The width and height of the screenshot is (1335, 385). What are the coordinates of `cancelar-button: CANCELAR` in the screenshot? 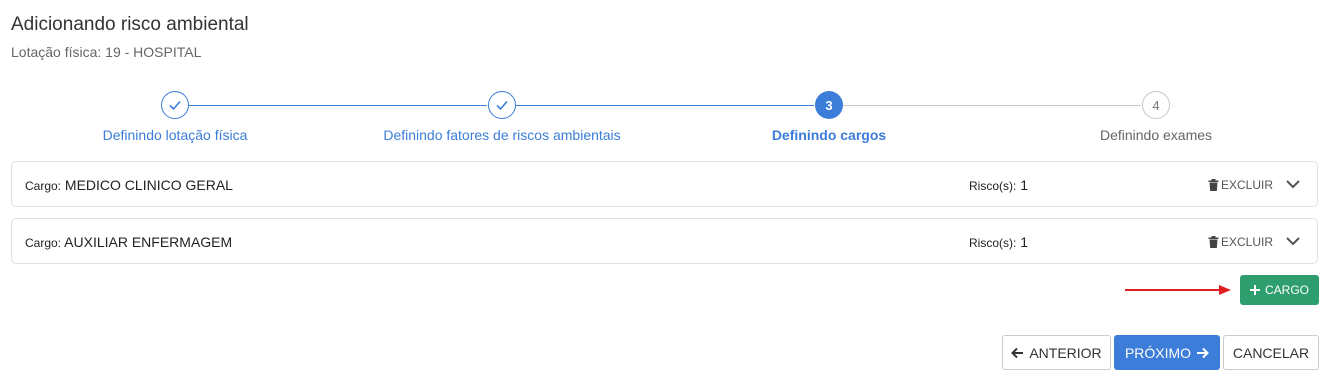 It's located at (1271, 352).